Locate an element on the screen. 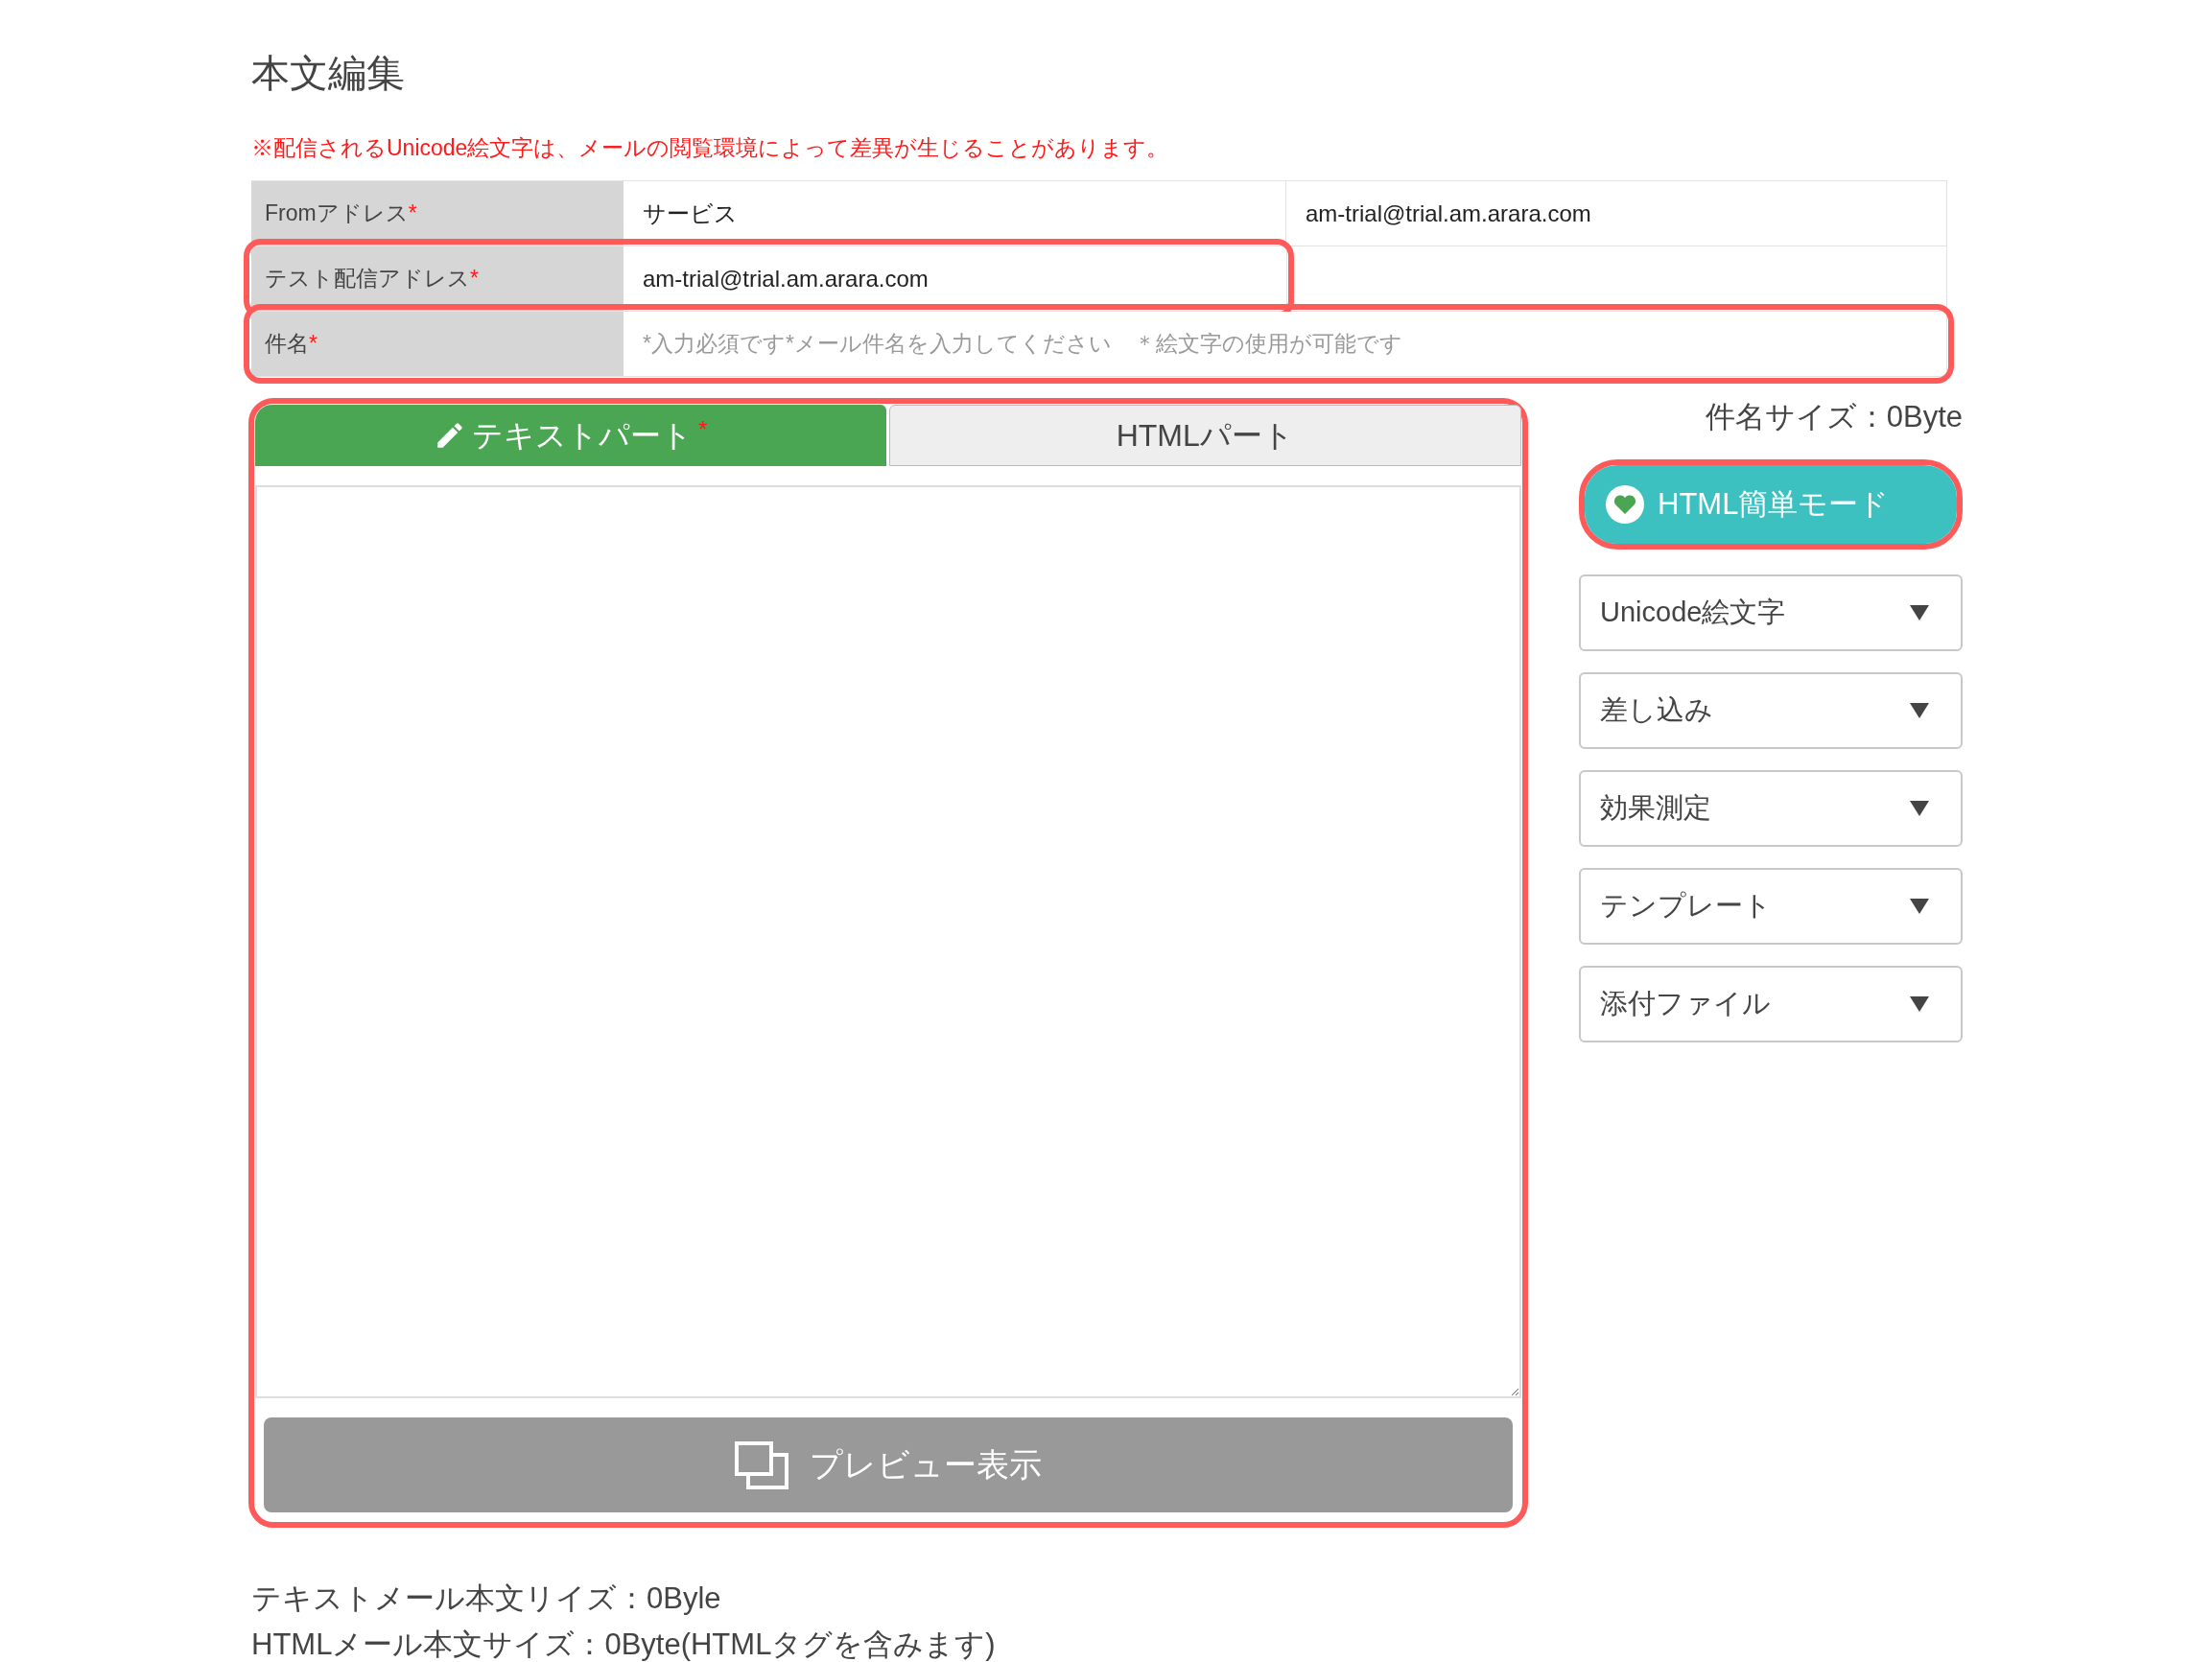 This screenshot has height=1662, width=2212. dropdown-button: 効果測定 is located at coordinates (1771, 808).